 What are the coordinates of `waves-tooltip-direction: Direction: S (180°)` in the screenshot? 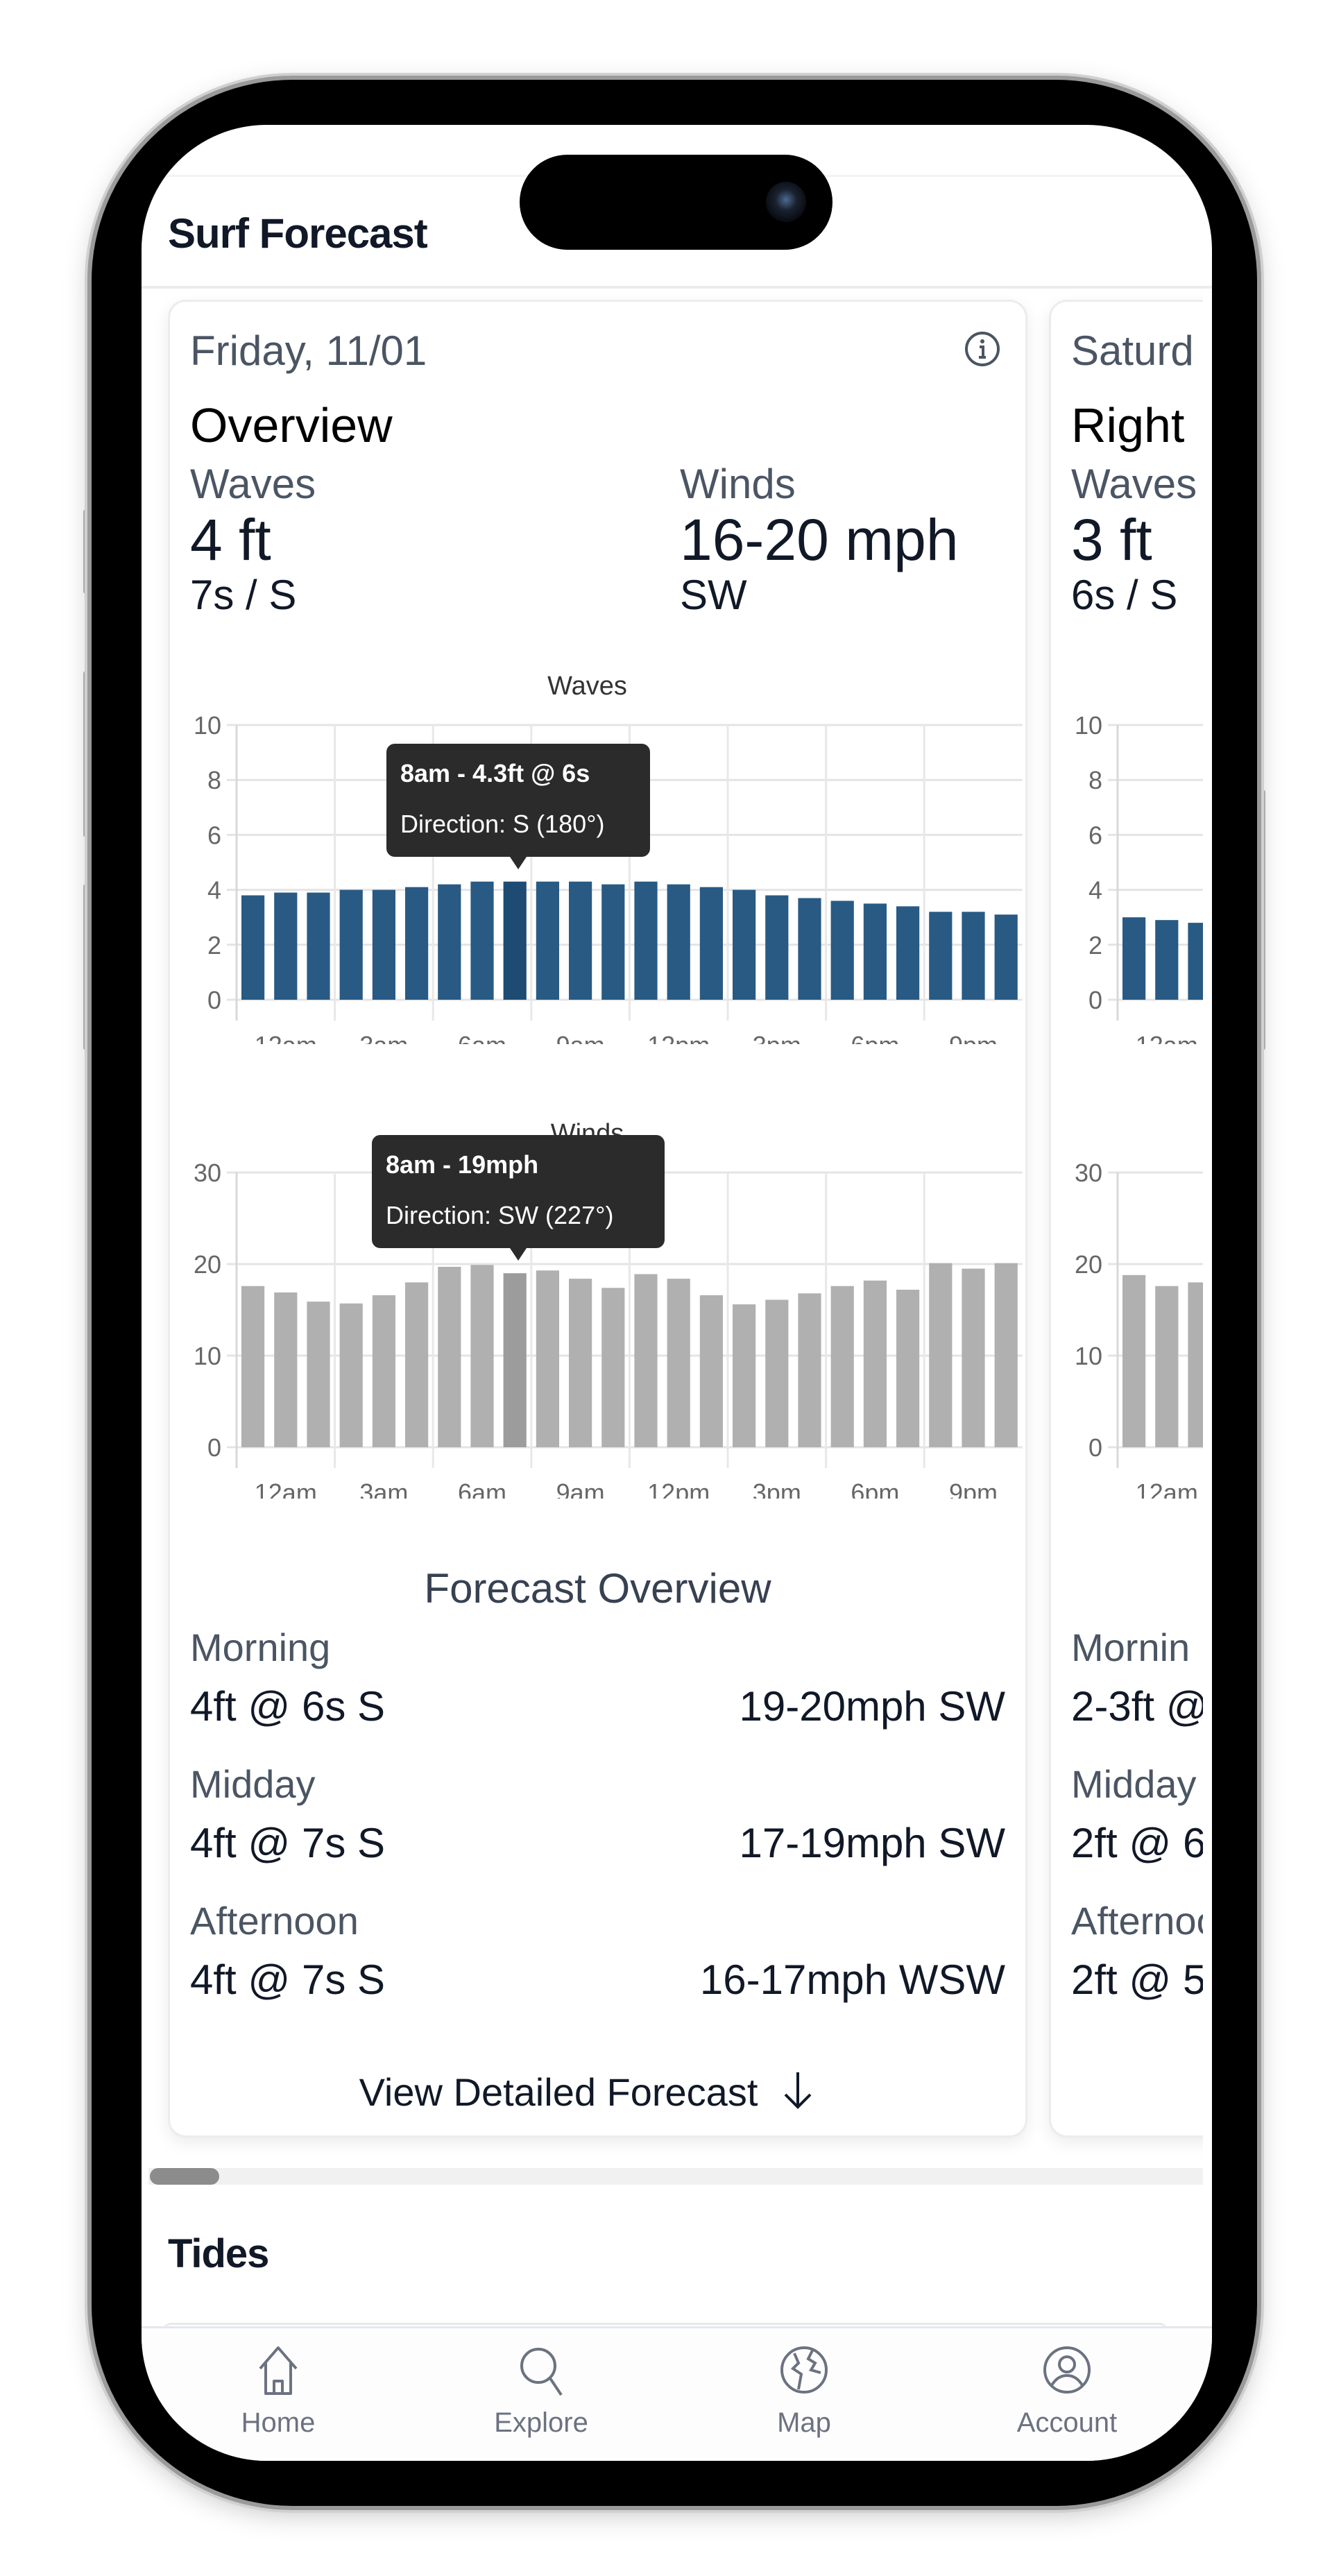 It's located at (502, 824).